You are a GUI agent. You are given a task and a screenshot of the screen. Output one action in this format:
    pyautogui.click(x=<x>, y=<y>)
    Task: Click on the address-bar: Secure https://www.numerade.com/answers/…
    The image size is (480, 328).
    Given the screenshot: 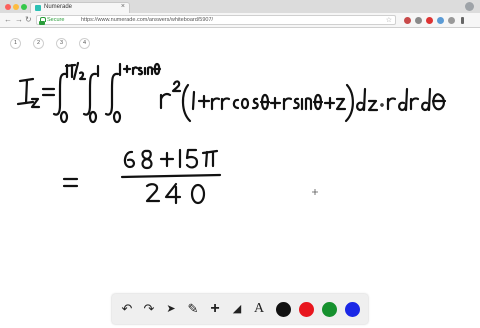 What is the action you would take?
    pyautogui.click(x=216, y=20)
    